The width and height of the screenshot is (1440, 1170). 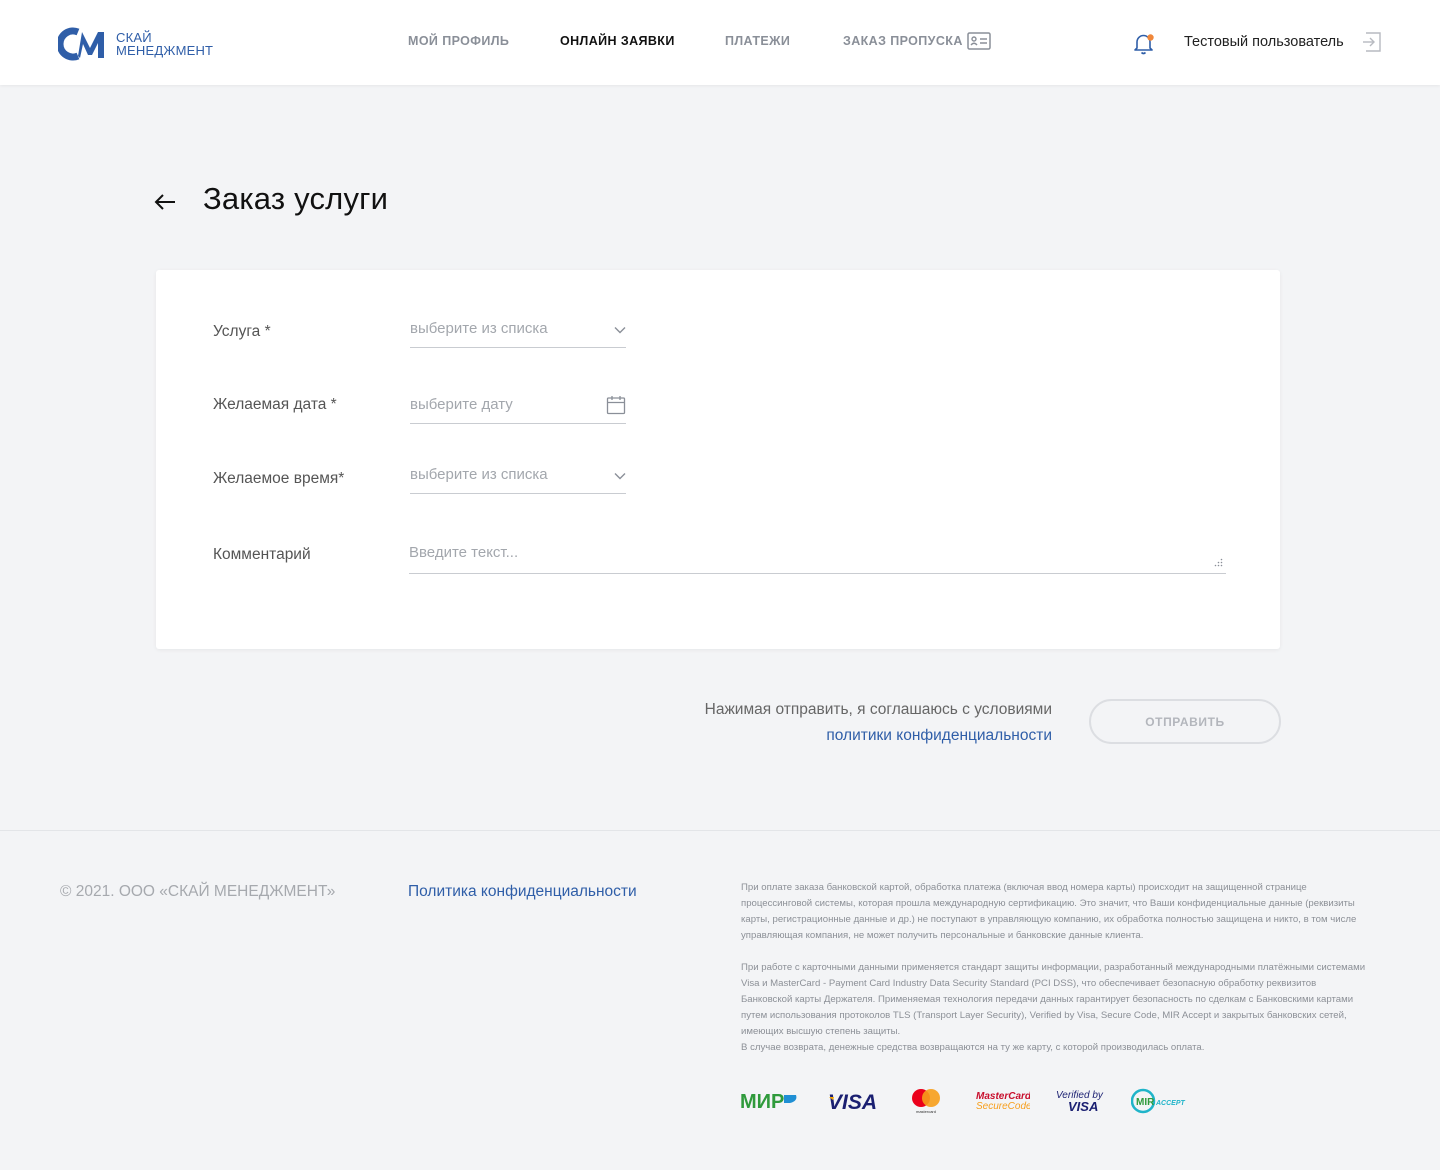 What do you see at coordinates (903, 41) in the screenshot?
I see `nav-pass-order: ЗАКАЗ ПРОПУСКА` at bounding box center [903, 41].